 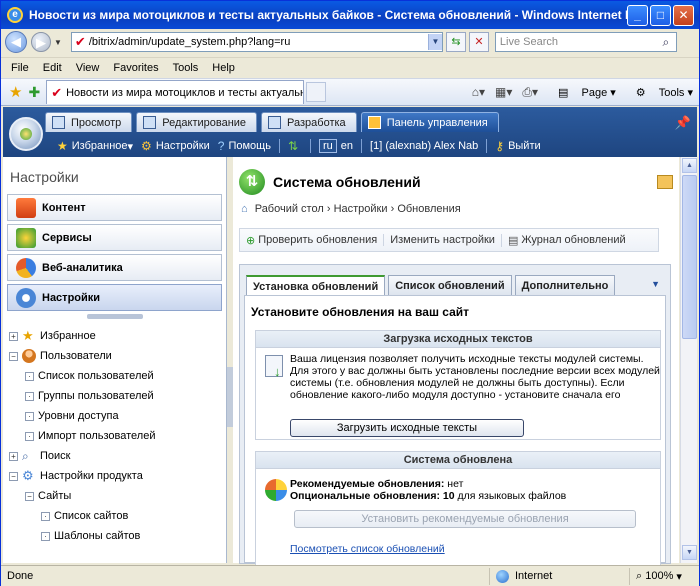 What do you see at coordinates (114, 536) in the screenshot?
I see `tree-site-templates: · Шаблоны сайтов` at bounding box center [114, 536].